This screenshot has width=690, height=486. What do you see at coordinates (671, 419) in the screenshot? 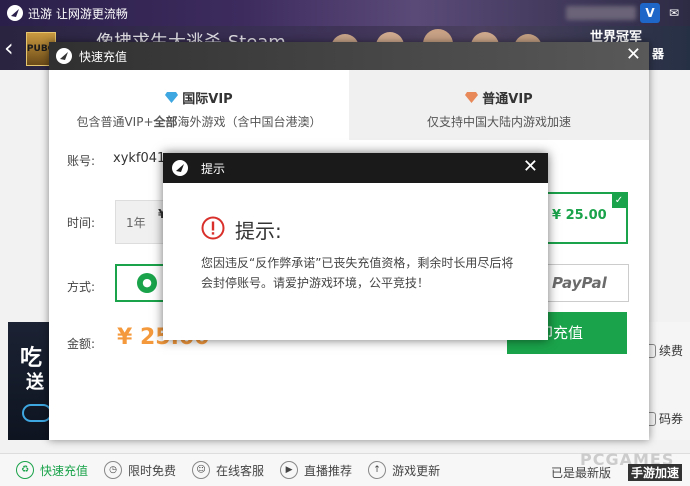
I see `coupon-label: 码券` at bounding box center [671, 419].